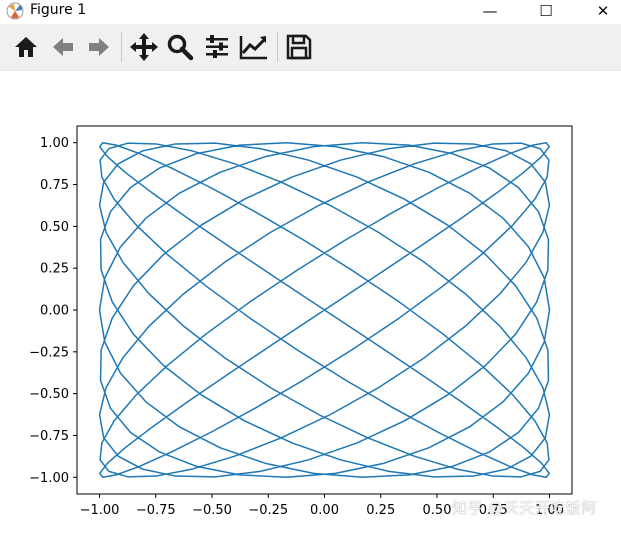 The width and height of the screenshot is (621, 535). Describe the element at coordinates (437, 510) in the screenshot. I see `x-tick-label: 0.50` at that location.